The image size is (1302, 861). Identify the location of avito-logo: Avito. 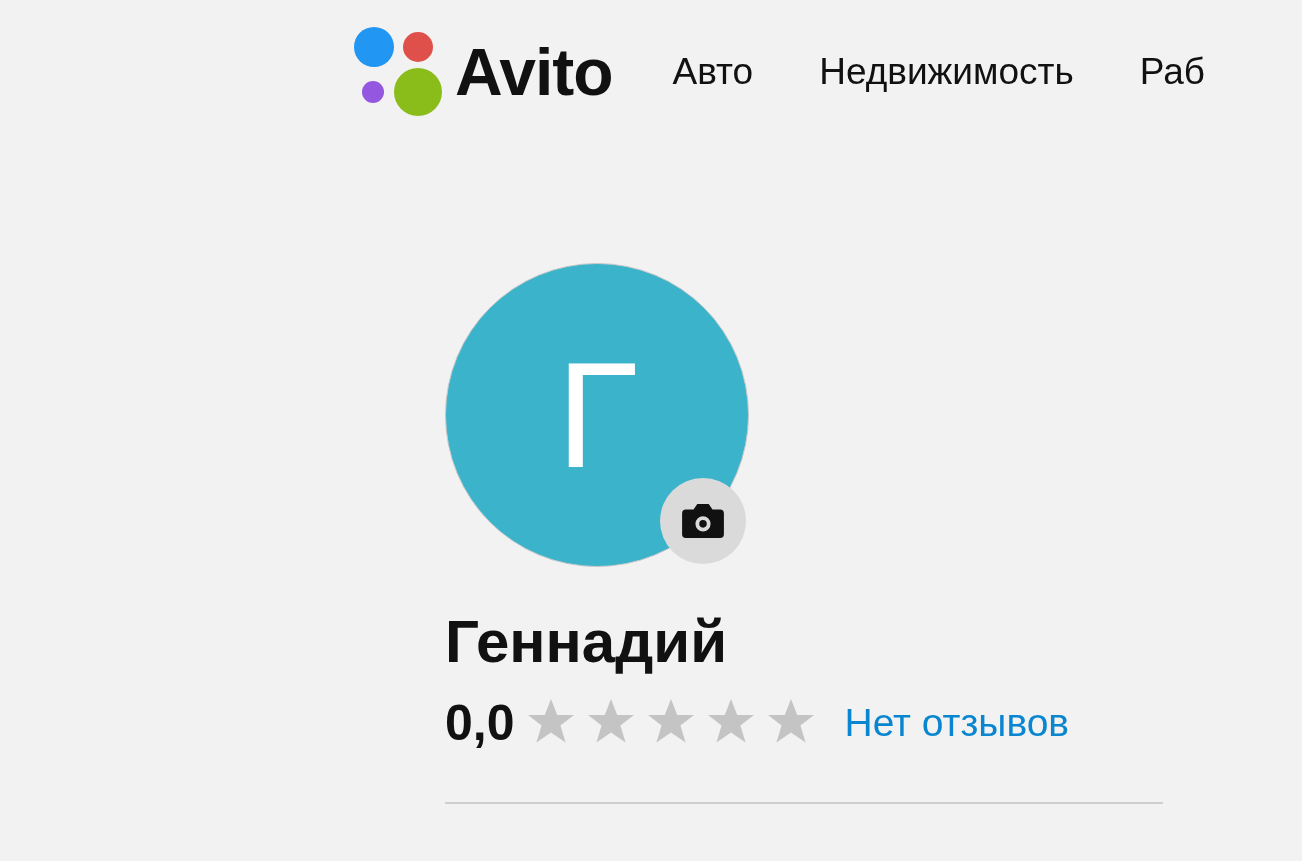
(483, 72).